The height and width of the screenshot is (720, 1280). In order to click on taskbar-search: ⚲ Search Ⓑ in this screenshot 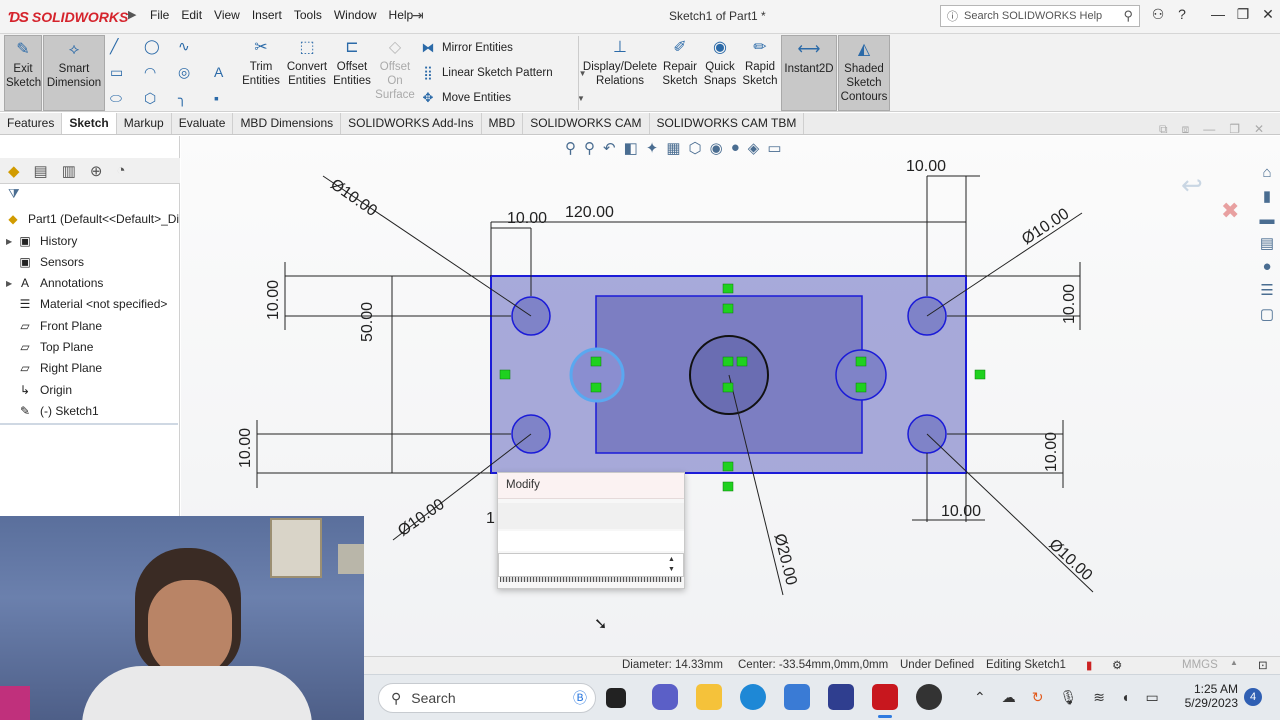, I will do `click(487, 698)`.